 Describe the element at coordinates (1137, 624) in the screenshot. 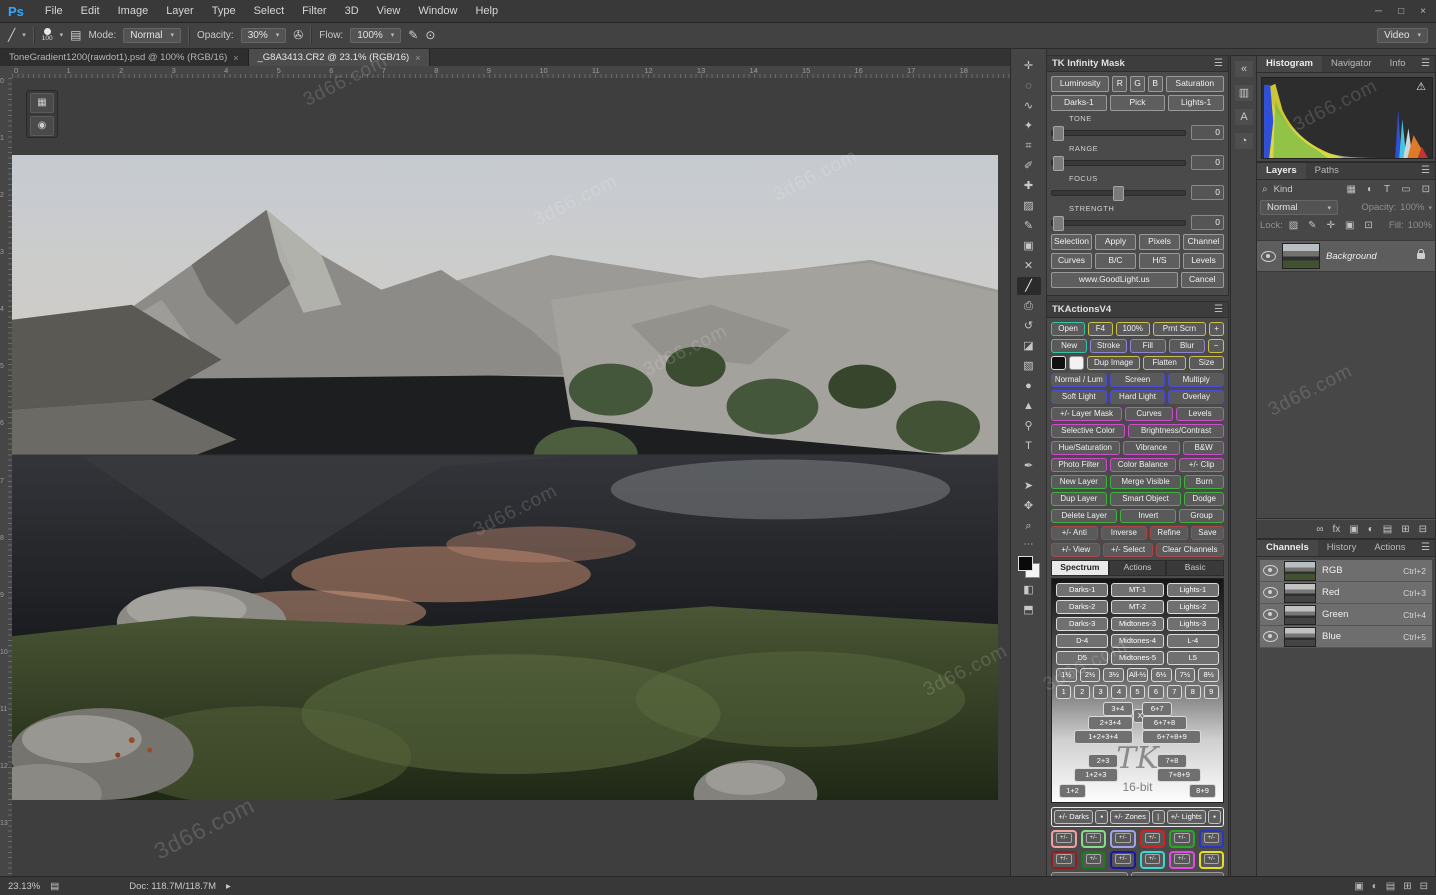

I see `zone-button: Midtones-3` at that location.